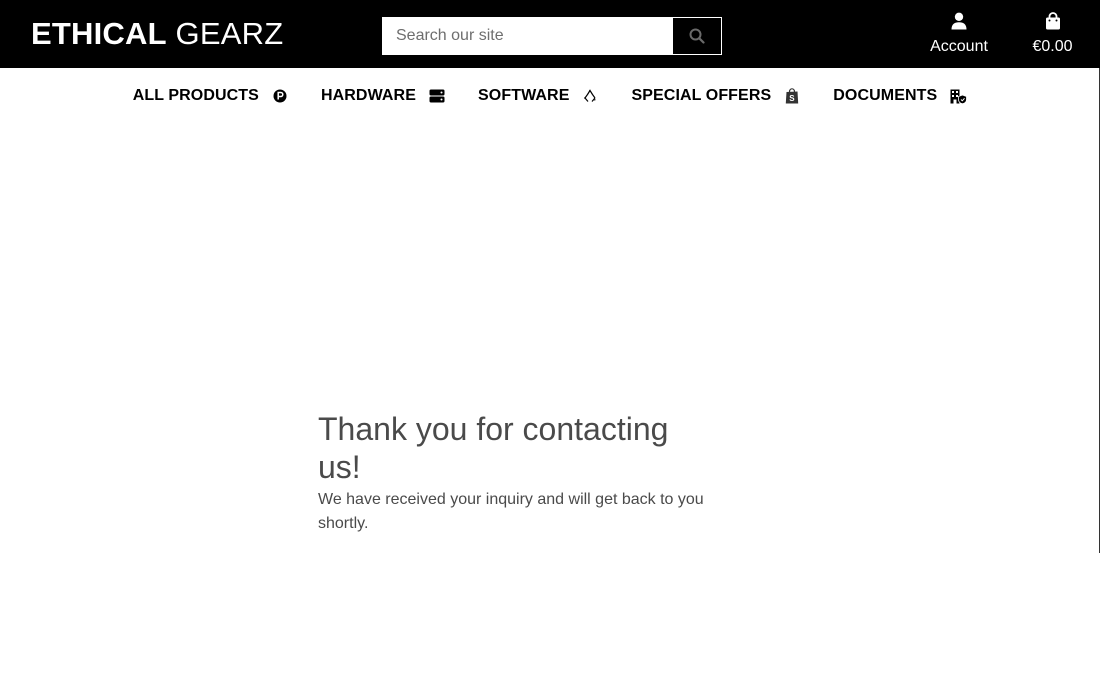  I want to click on nav-all-products: ALL PRODUCTS, so click(211, 96).